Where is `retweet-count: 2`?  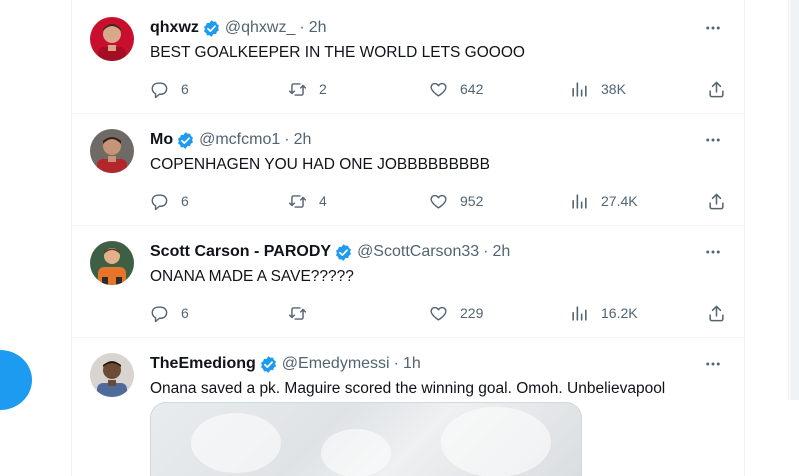
retweet-count: 2 is located at coordinates (323, 89).